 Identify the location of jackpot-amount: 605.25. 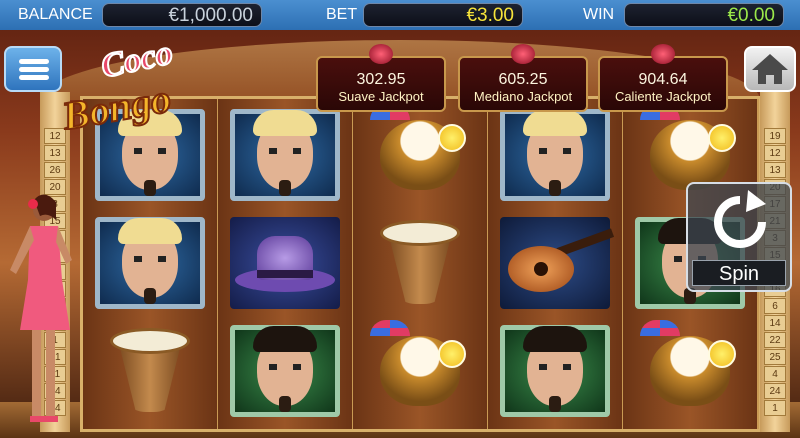
(523, 79).